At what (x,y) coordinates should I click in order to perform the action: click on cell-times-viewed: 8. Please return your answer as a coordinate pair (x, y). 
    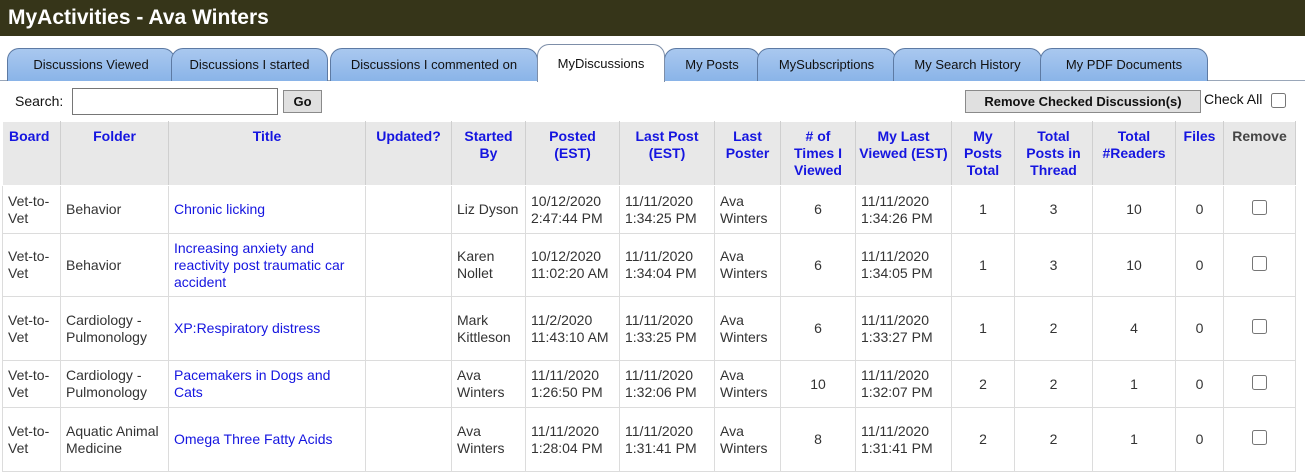
    Looking at the image, I should click on (818, 439).